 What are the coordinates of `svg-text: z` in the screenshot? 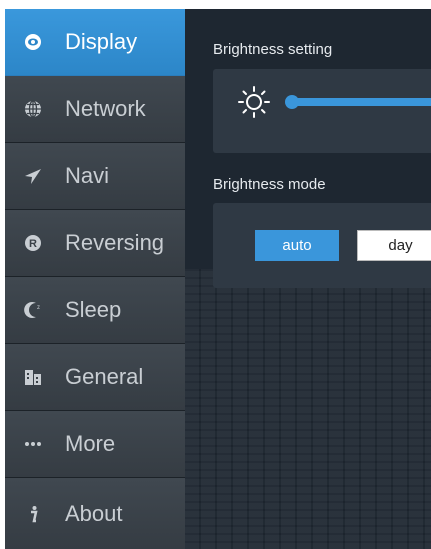 It's located at (38, 308).